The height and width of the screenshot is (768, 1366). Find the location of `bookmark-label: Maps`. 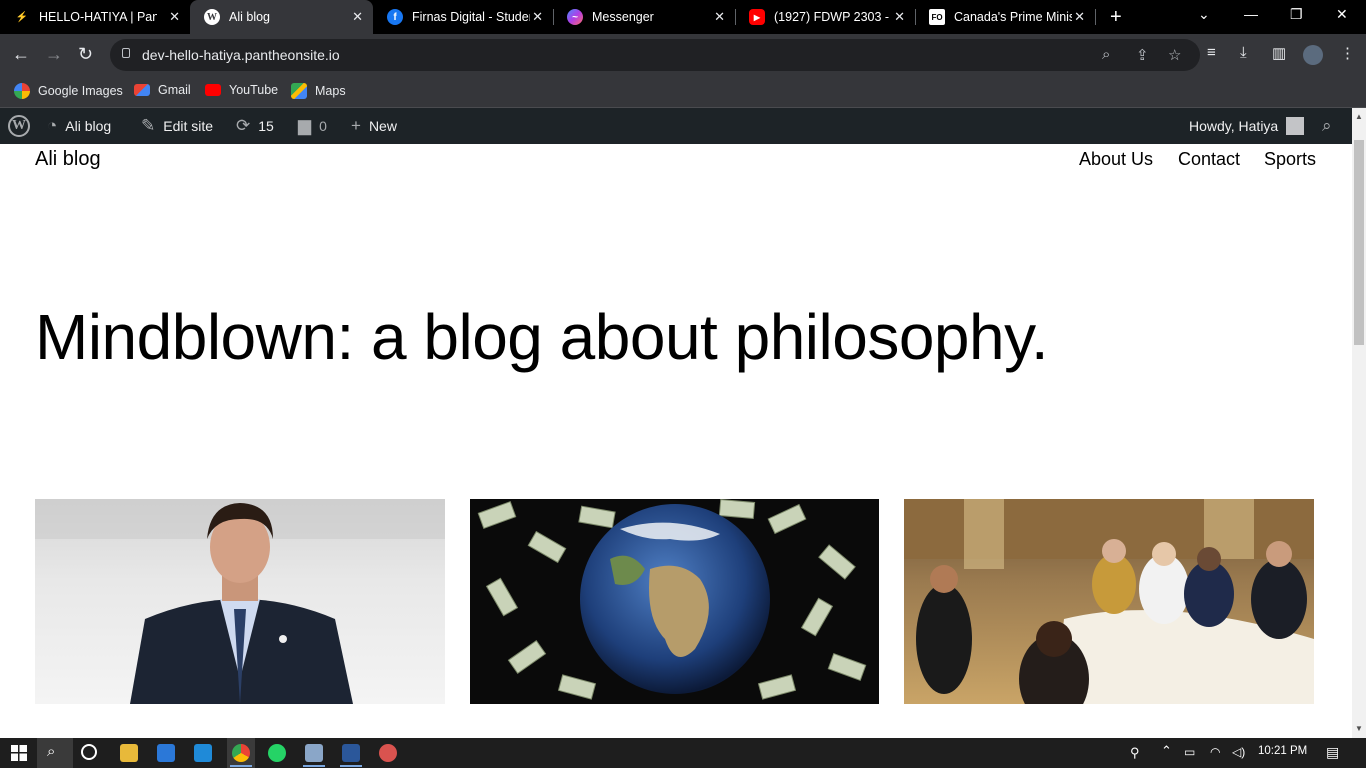

bookmark-label: Maps is located at coordinates (330, 91).